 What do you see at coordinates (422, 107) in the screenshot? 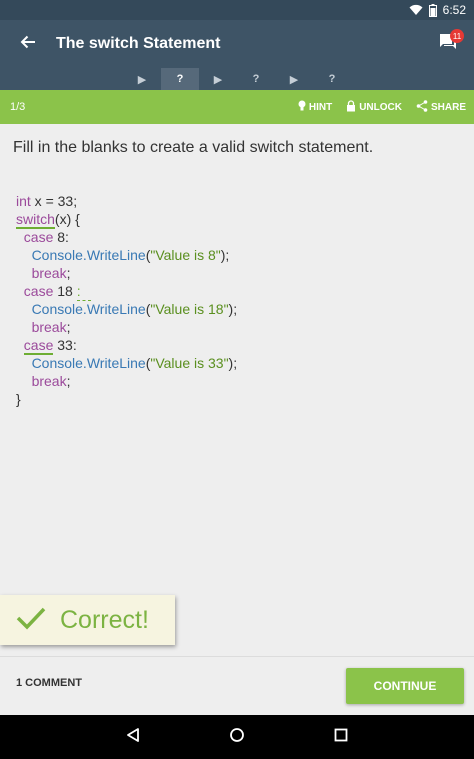
I see `share-icon` at bounding box center [422, 107].